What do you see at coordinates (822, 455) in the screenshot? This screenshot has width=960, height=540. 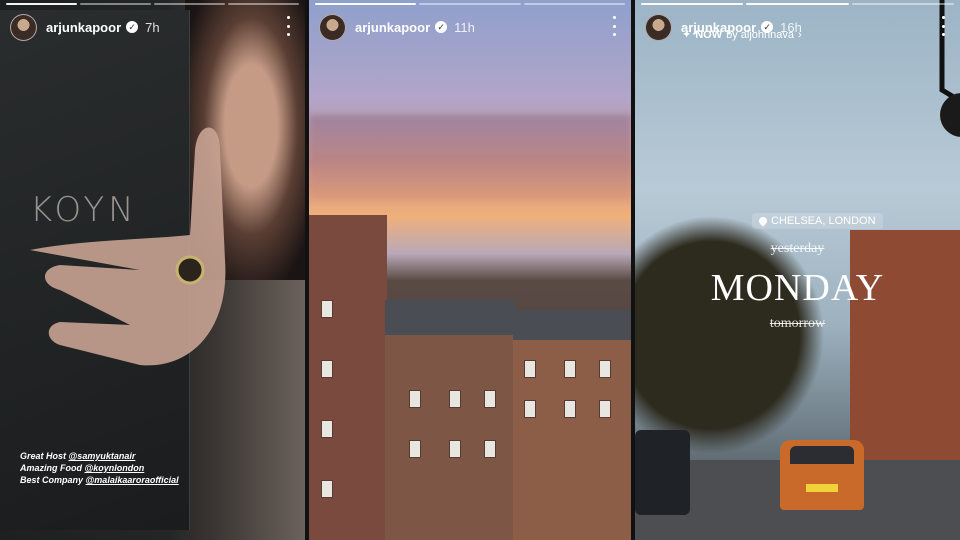 I see `car-window` at bounding box center [822, 455].